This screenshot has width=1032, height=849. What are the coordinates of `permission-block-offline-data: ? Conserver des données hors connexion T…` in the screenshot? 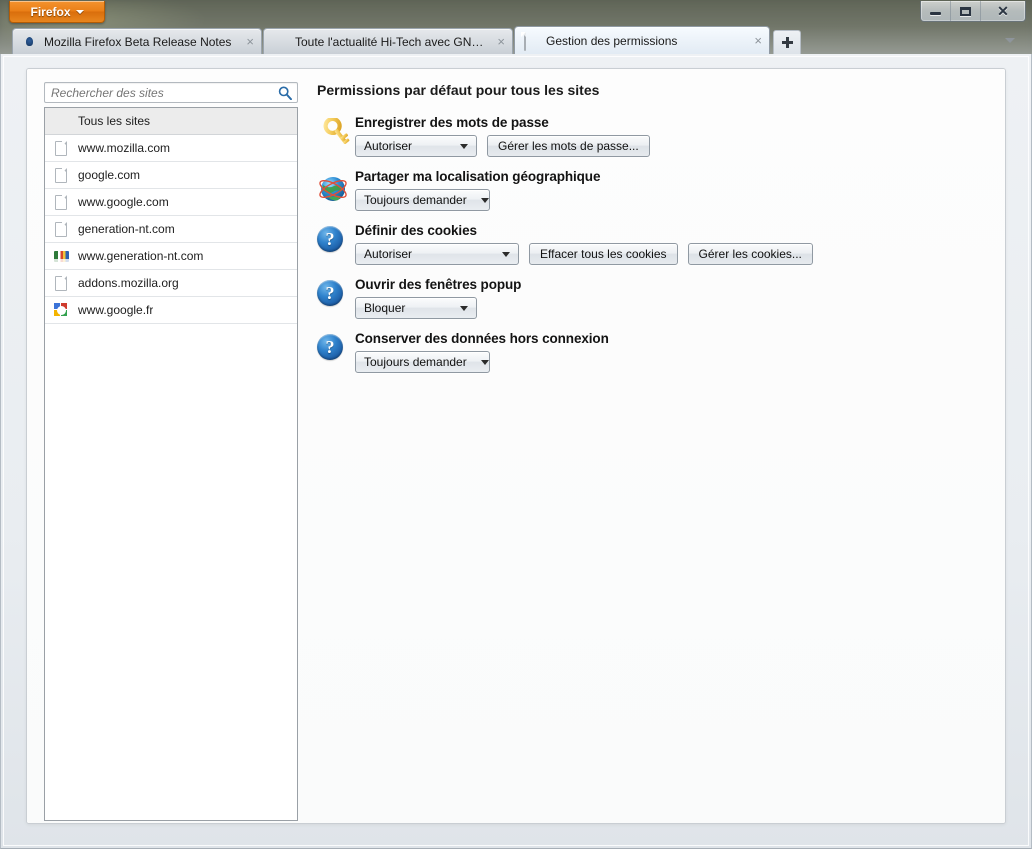 It's located at (653, 351).